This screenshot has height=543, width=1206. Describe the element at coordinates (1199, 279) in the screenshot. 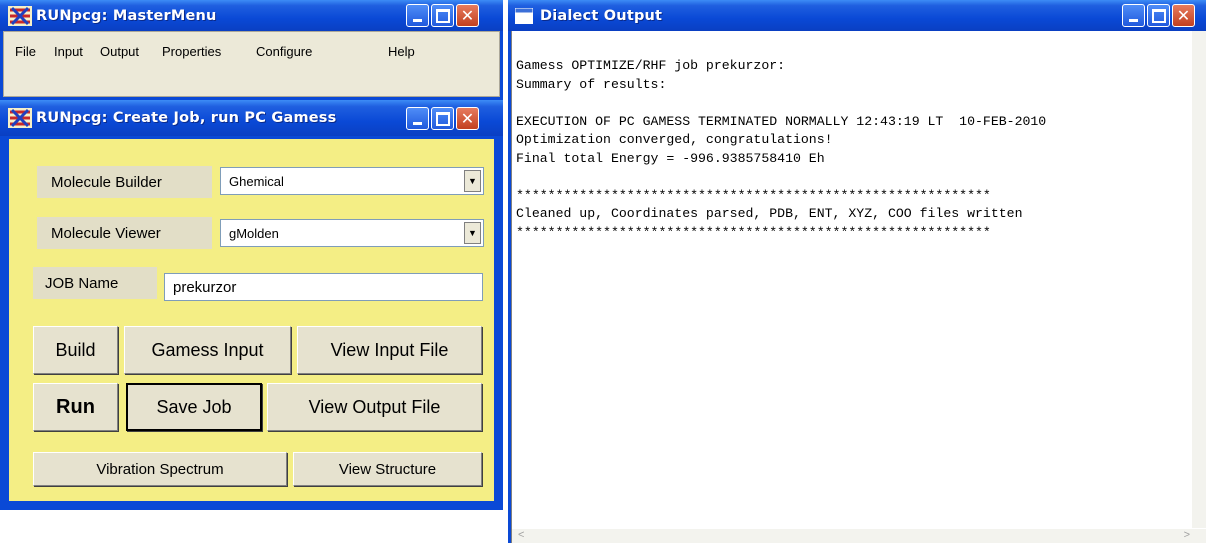

I see `vertical-scrollbar` at that location.